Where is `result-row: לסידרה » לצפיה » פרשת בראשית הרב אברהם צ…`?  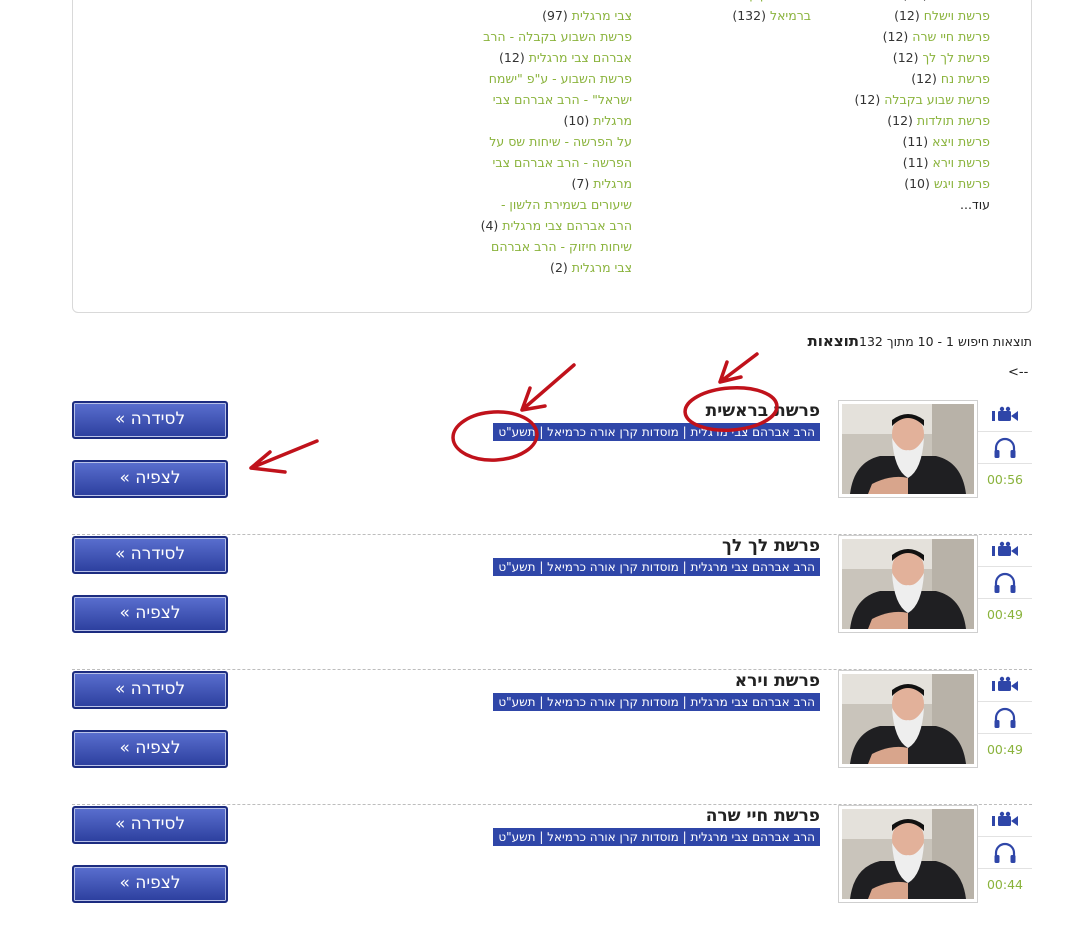
result-row: לסידרה » לצפיה » פרשת בראשית הרב אברהם צ… is located at coordinates (552, 467).